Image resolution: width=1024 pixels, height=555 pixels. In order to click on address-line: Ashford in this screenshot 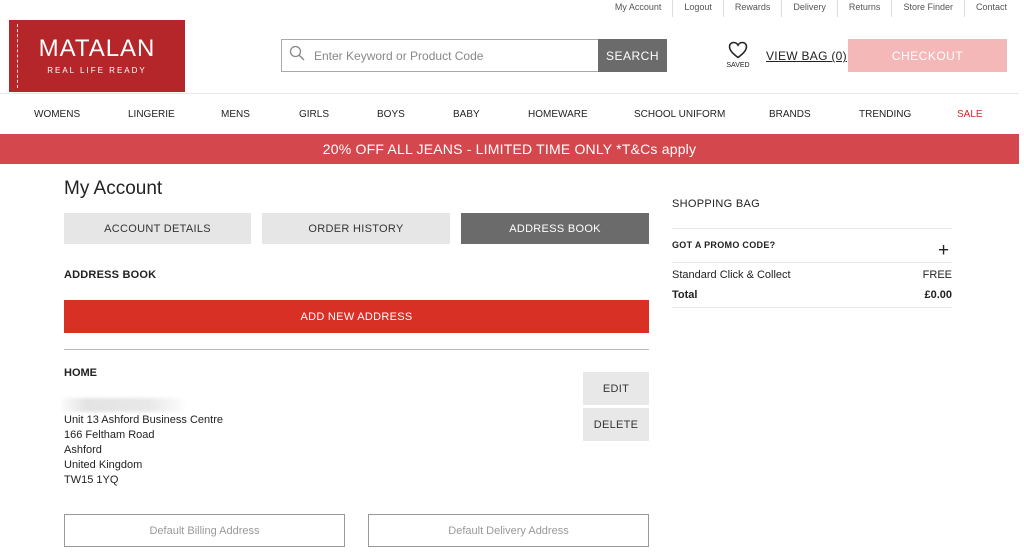, I will do `click(83, 450)`.